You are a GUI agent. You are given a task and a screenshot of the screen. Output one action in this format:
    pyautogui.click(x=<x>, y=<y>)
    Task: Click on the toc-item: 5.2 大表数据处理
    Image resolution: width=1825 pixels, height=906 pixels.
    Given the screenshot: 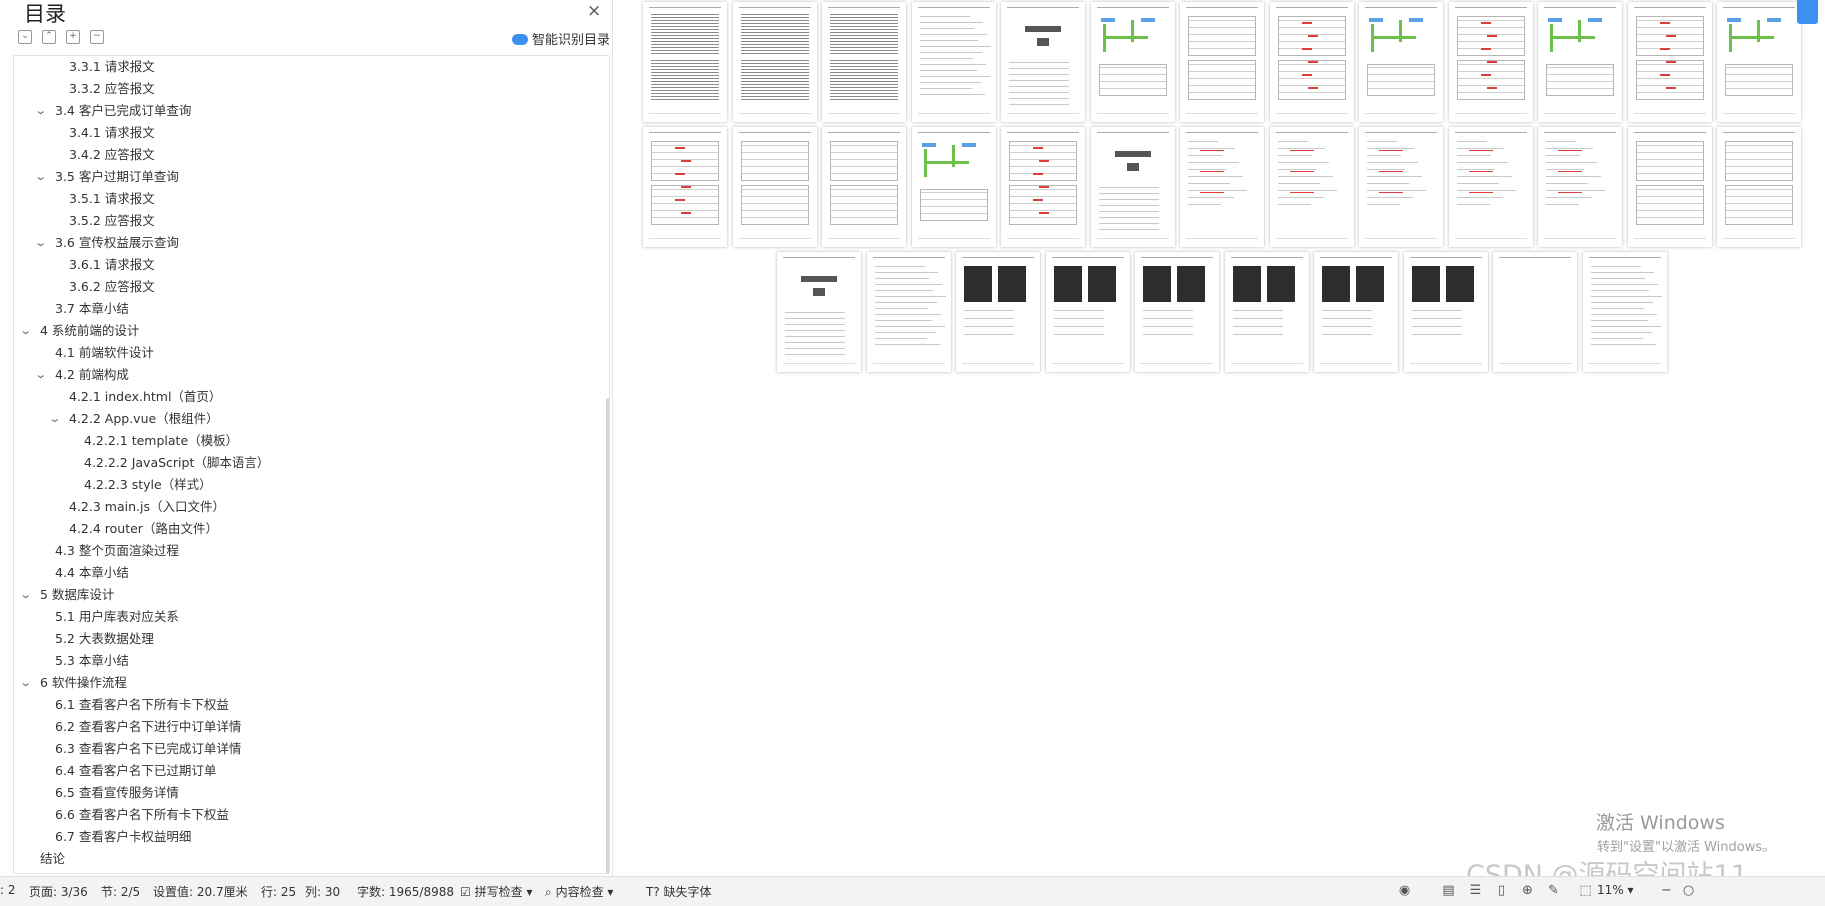 What is the action you would take?
    pyautogui.click(x=104, y=639)
    